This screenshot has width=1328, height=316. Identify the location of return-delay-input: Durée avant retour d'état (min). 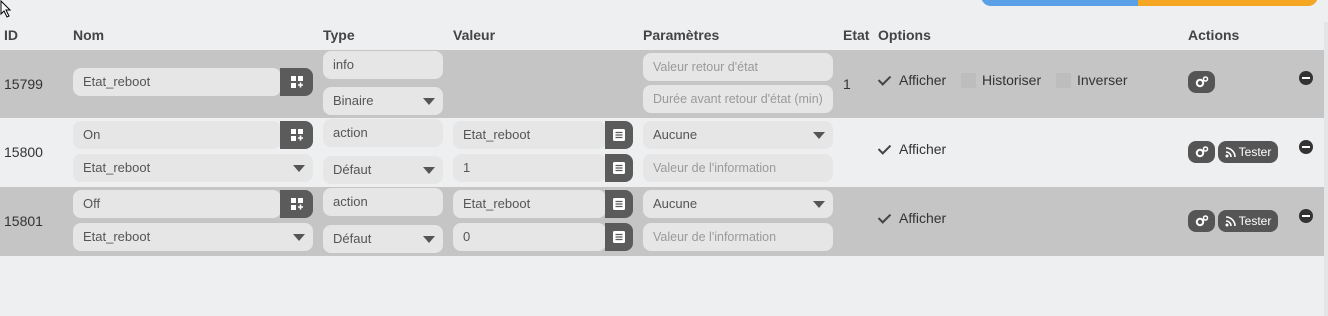
(738, 99).